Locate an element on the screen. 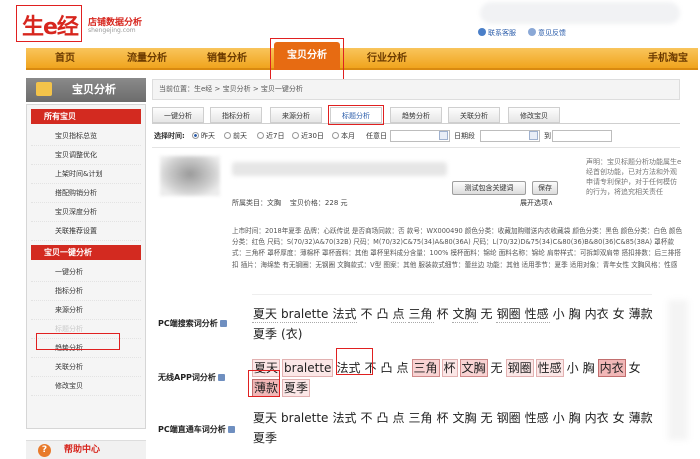  breadcrumb: 当前位置：生e经 > 宝贝分析 > 宝贝一键分析 is located at coordinates (416, 89).